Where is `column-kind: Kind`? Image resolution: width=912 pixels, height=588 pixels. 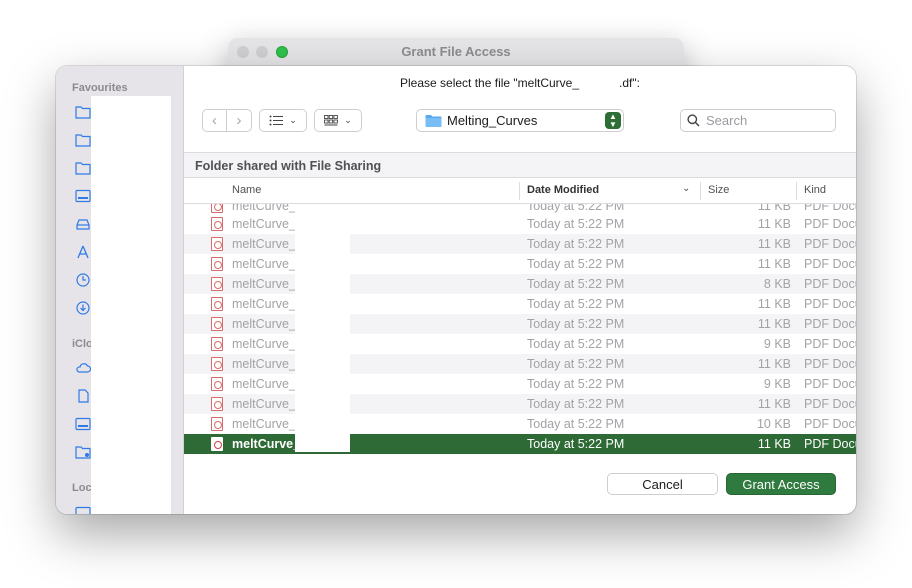 column-kind: Kind is located at coordinates (815, 190).